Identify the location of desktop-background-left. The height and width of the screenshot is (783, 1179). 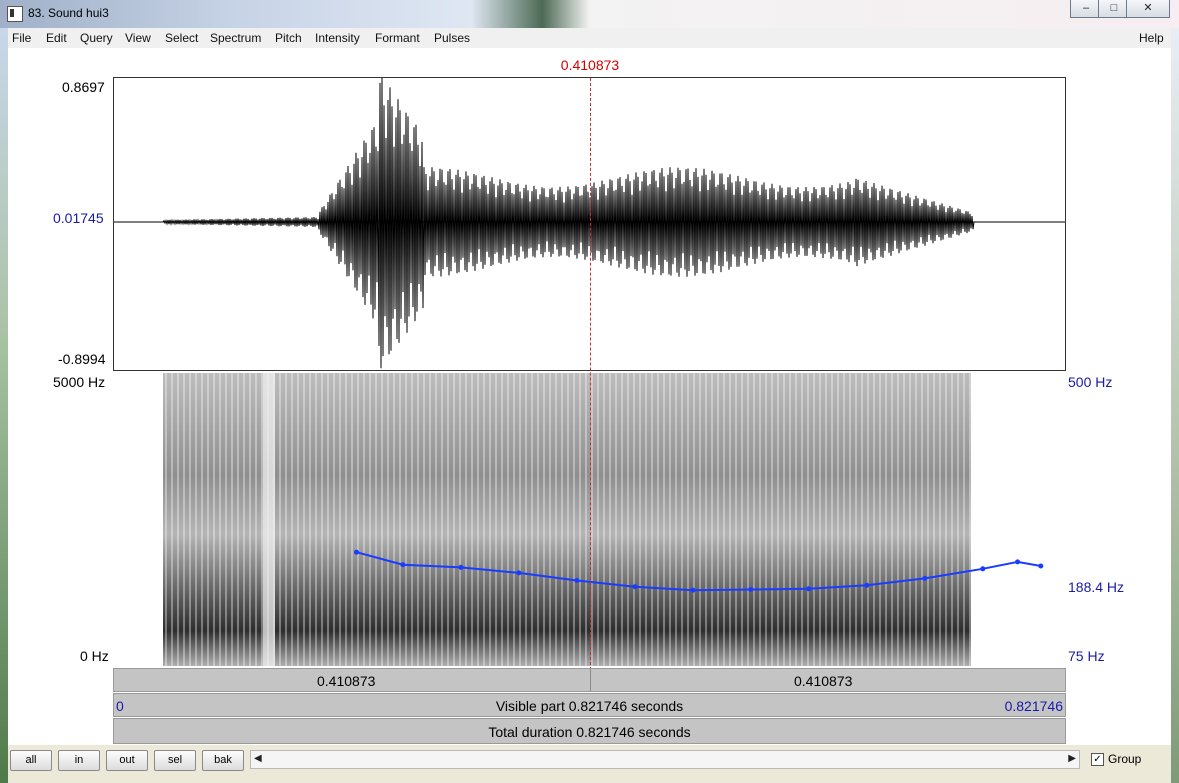
(4, 405).